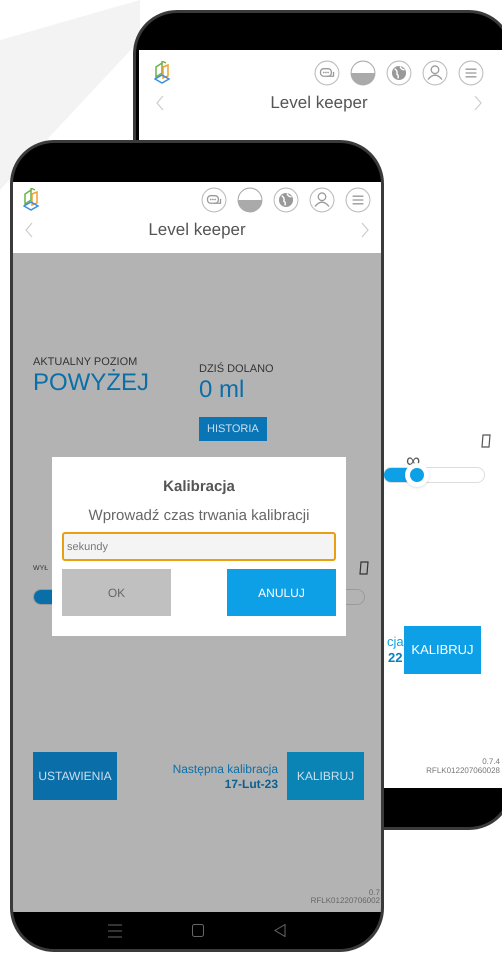 This screenshot has height=953, width=502. Describe the element at coordinates (345, 901) in the screenshot. I see `serial-number: RFLK01220706002` at that location.